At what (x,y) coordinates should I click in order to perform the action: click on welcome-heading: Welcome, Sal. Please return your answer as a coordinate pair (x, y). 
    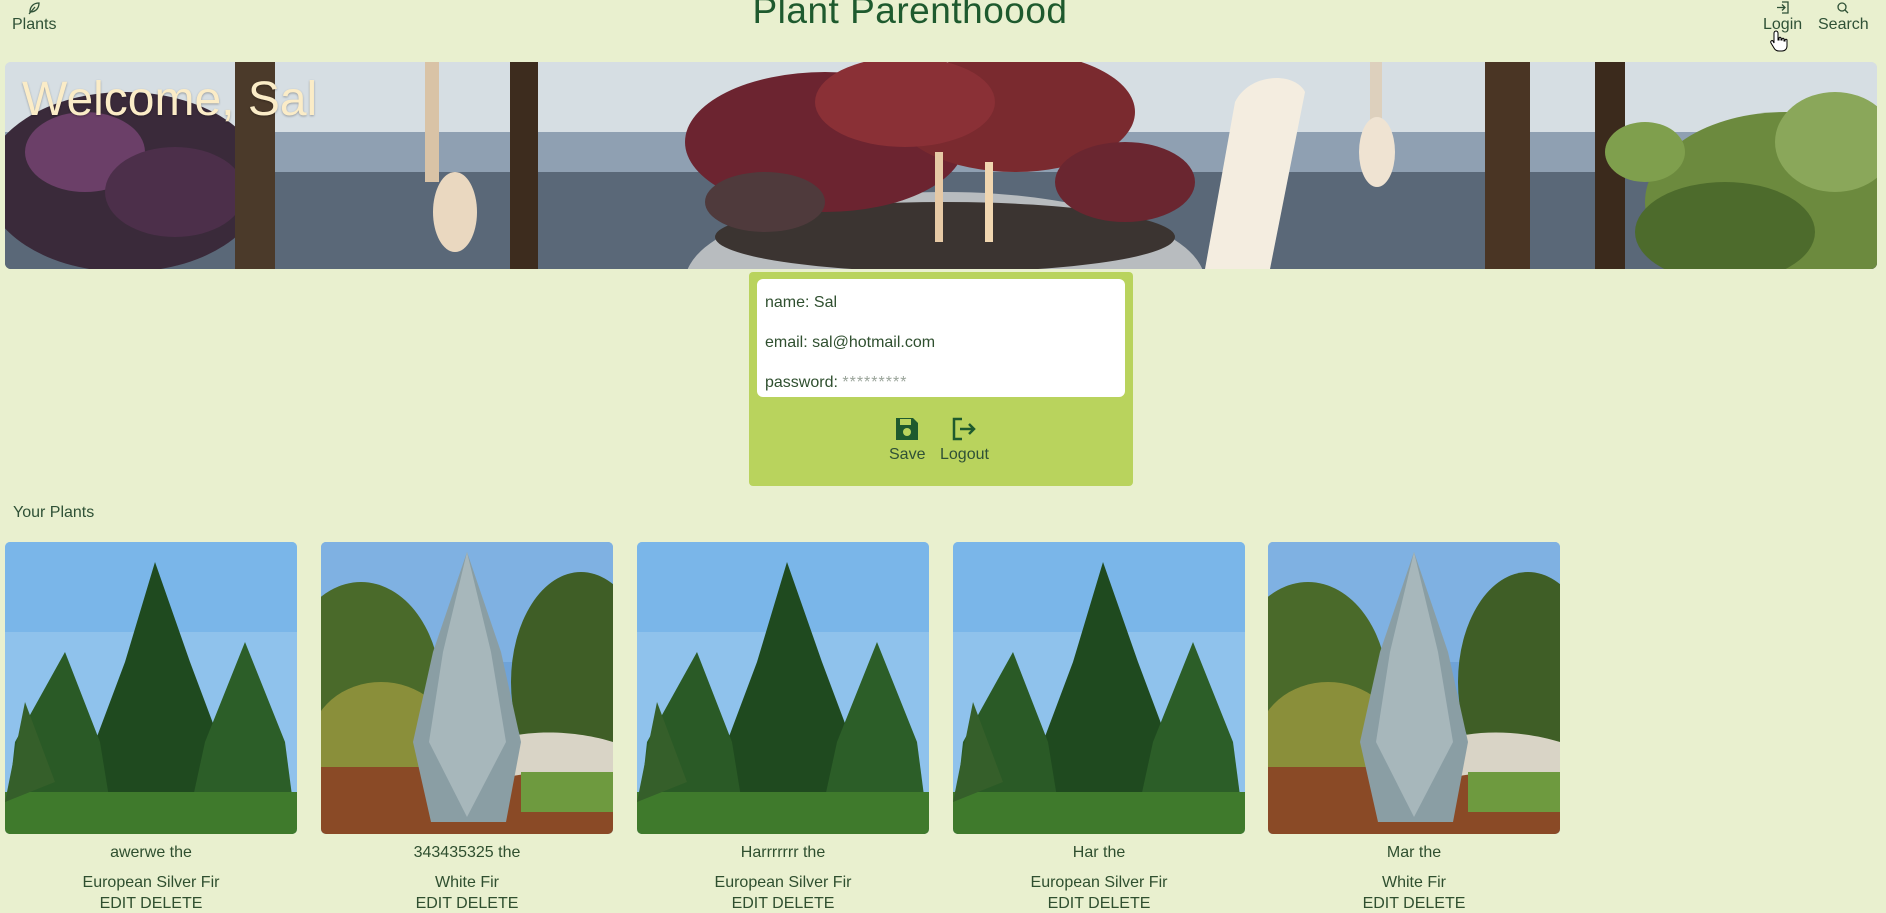
    Looking at the image, I should click on (170, 99).